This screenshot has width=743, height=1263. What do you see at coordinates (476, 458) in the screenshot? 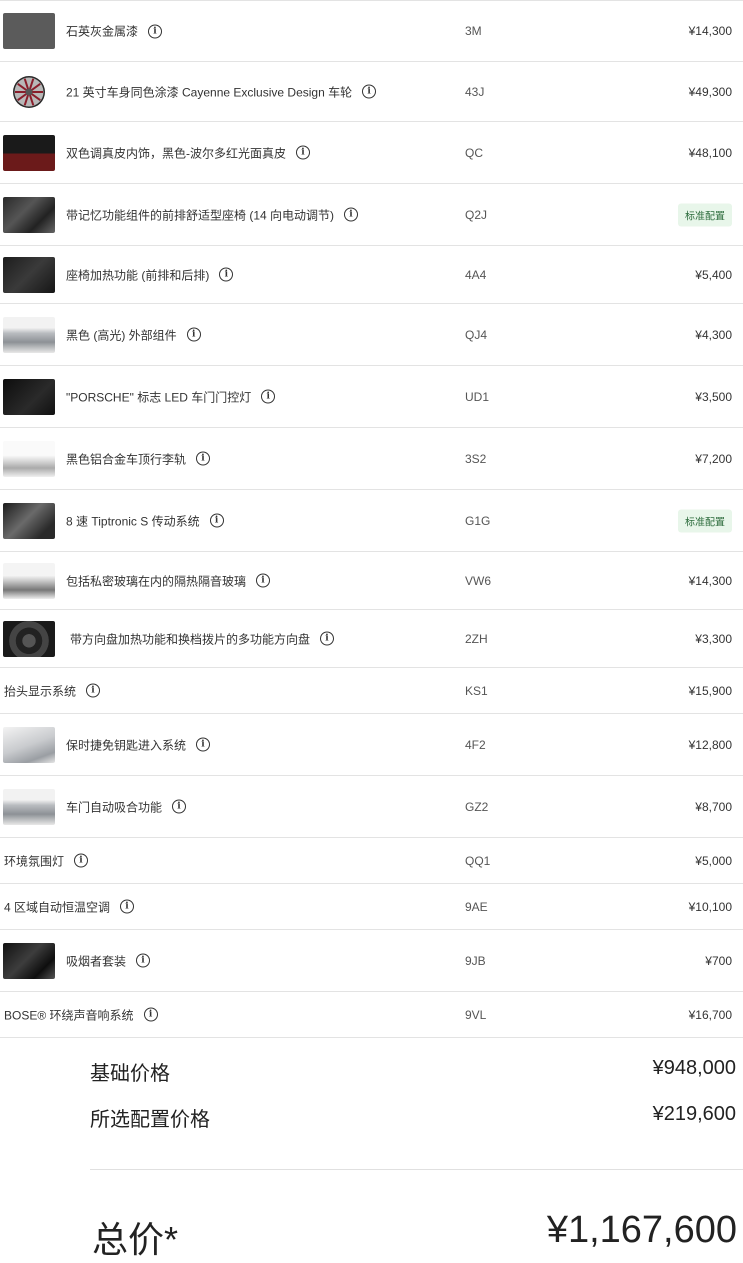
I see `option-code: 3S2` at bounding box center [476, 458].